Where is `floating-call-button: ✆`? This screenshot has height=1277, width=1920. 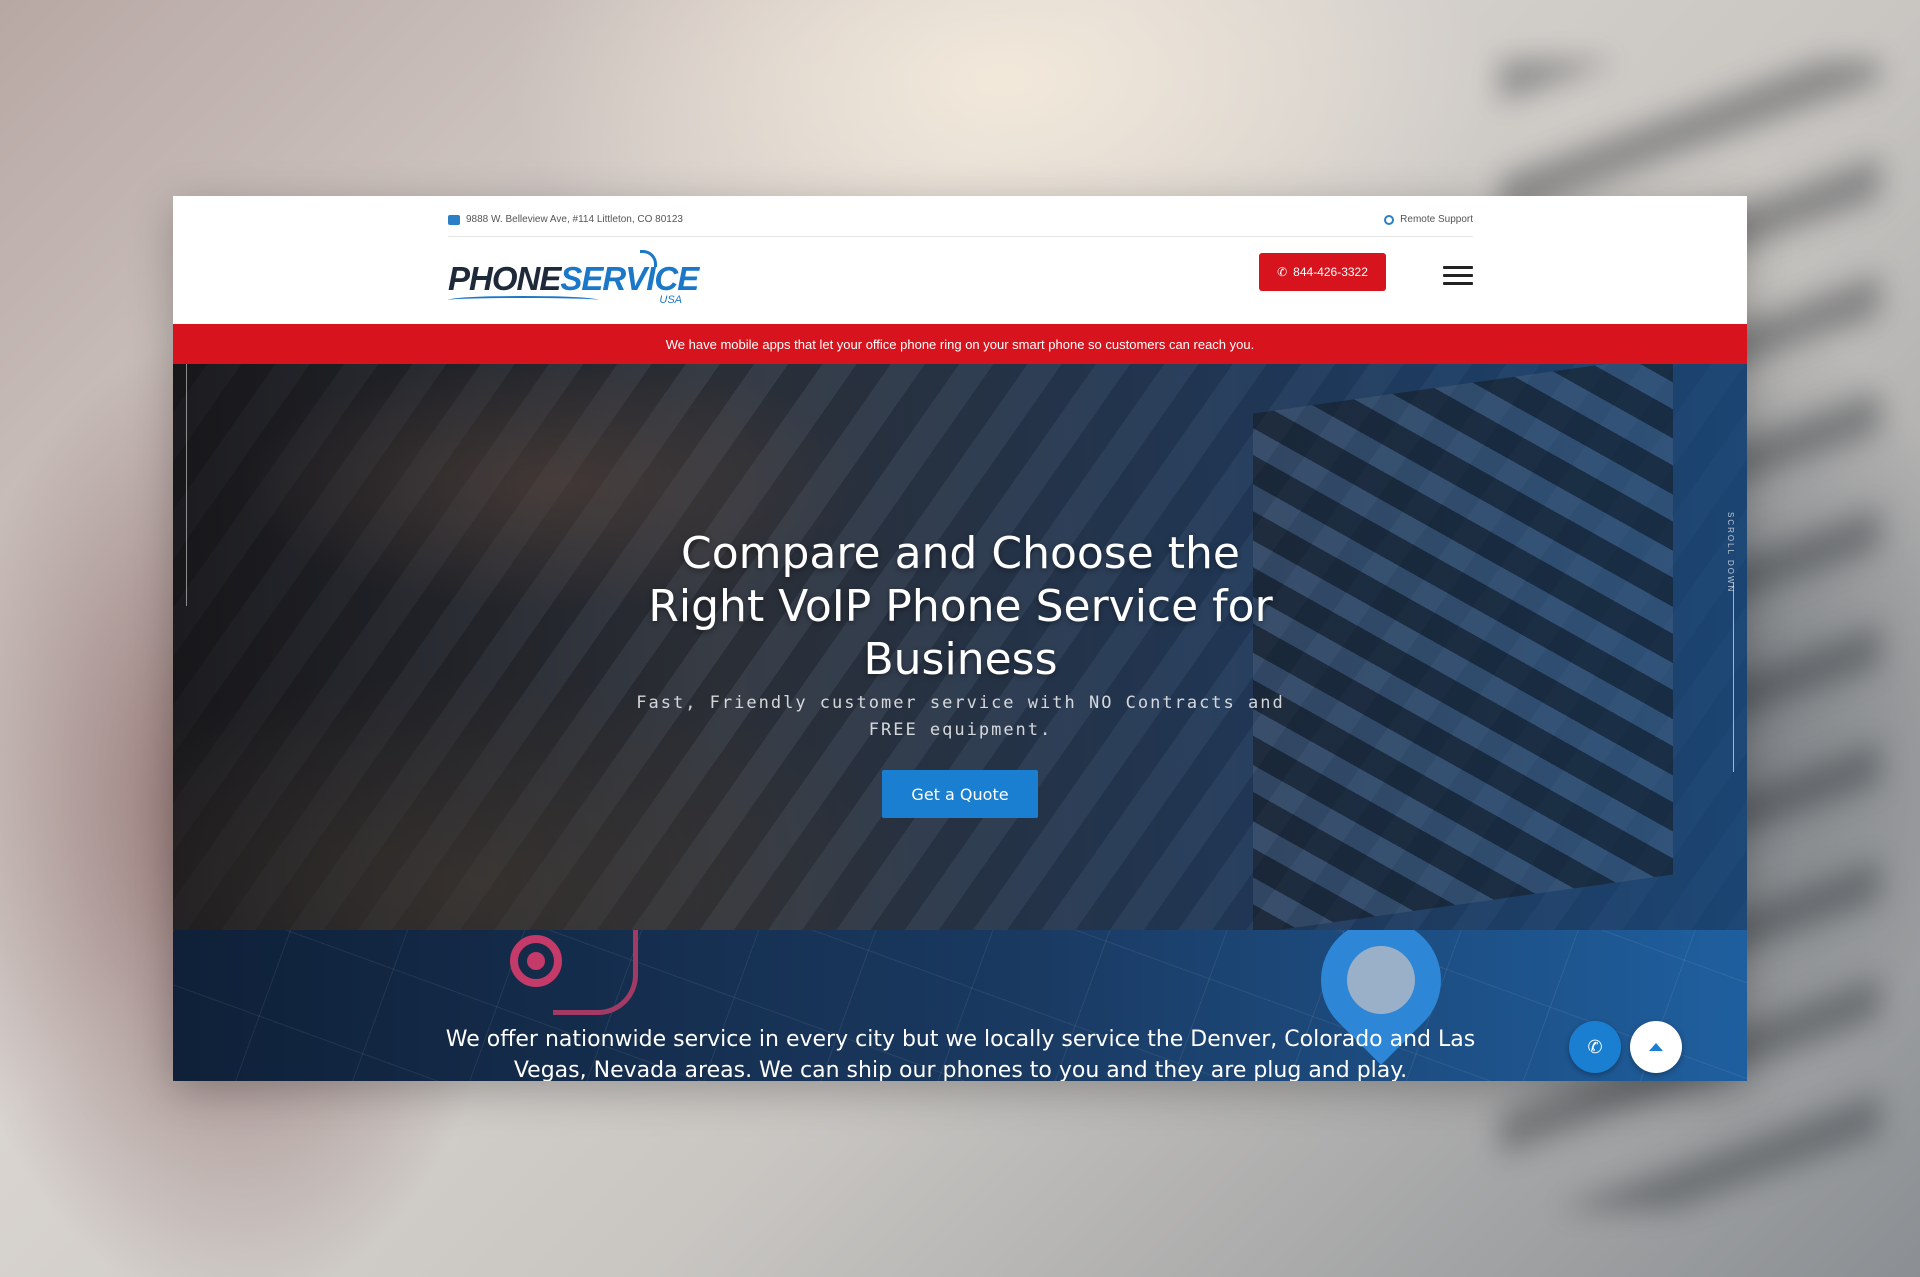 floating-call-button: ✆ is located at coordinates (1595, 1047).